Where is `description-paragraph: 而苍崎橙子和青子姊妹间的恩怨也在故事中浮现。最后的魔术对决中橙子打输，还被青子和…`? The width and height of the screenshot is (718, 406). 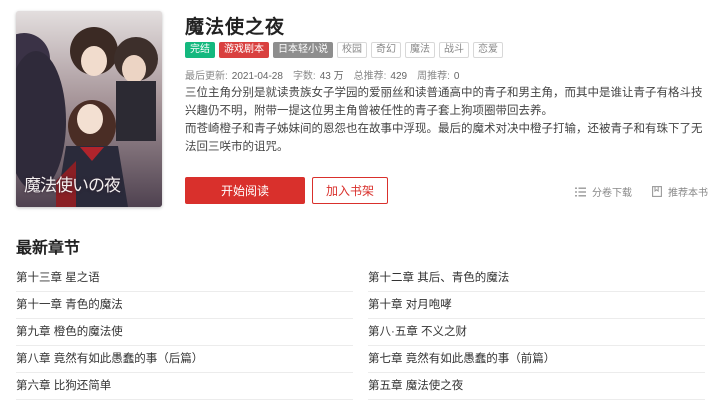 description-paragraph: 而苍崎橙子和青子姊妹间的恩怨也在故事中浮现。最后的魔术对决中橙子打输，还被青子和… is located at coordinates (444, 138).